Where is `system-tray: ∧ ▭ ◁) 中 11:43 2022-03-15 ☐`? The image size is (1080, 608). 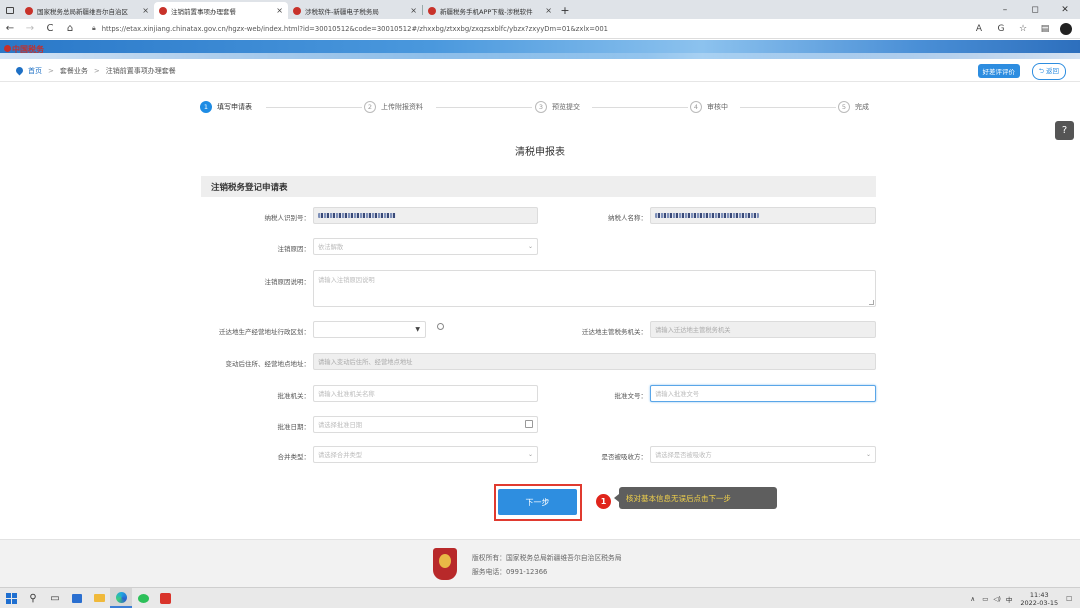 system-tray: ∧ ▭ ◁) 中 11:43 2022-03-15 ☐ is located at coordinates (1021, 598).